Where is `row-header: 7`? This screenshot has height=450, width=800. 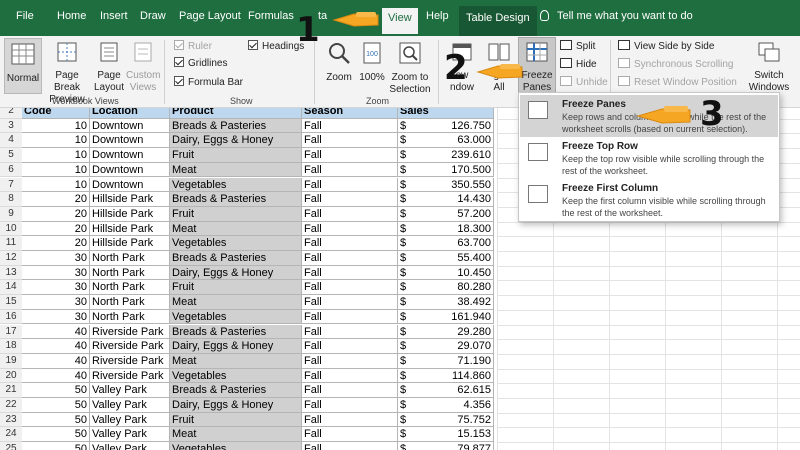
row-header: 7 is located at coordinates (11, 185).